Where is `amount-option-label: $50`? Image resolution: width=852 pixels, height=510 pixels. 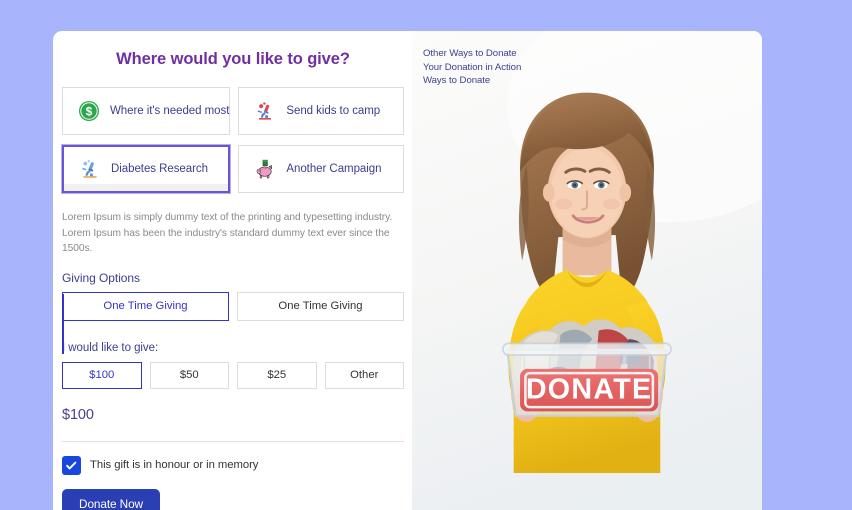
amount-option-label: $50 is located at coordinates (189, 375).